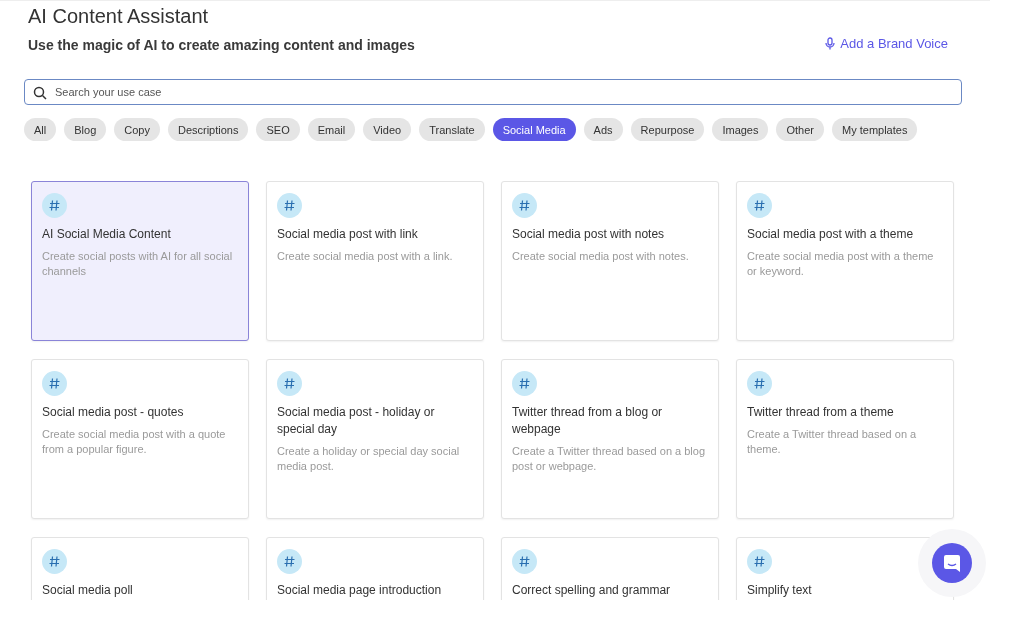  I want to click on filter-chip: SEO, so click(278, 129).